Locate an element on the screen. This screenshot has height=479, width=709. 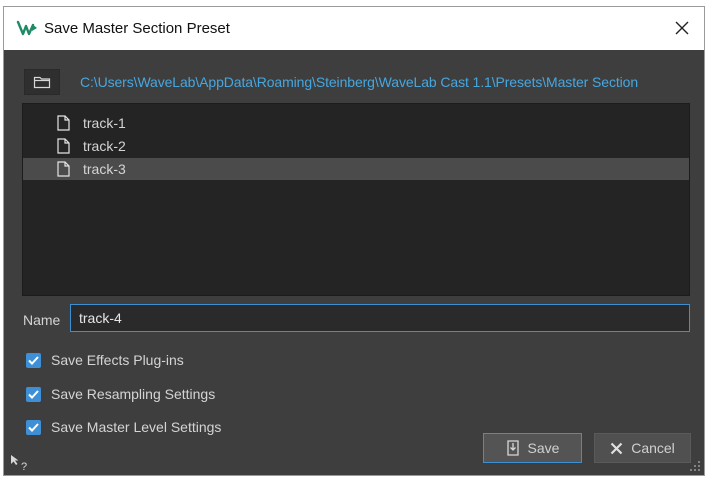
resize-grip-icon is located at coordinates (695, 466).